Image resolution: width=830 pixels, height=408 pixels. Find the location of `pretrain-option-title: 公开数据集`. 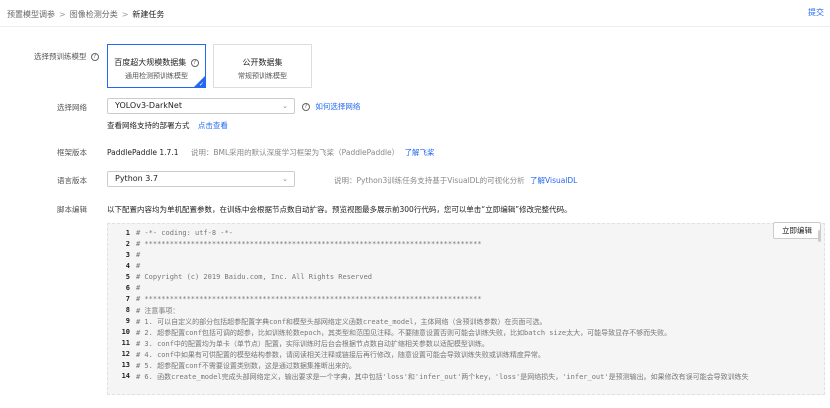

pretrain-option-title: 公开数据集 is located at coordinates (262, 62).